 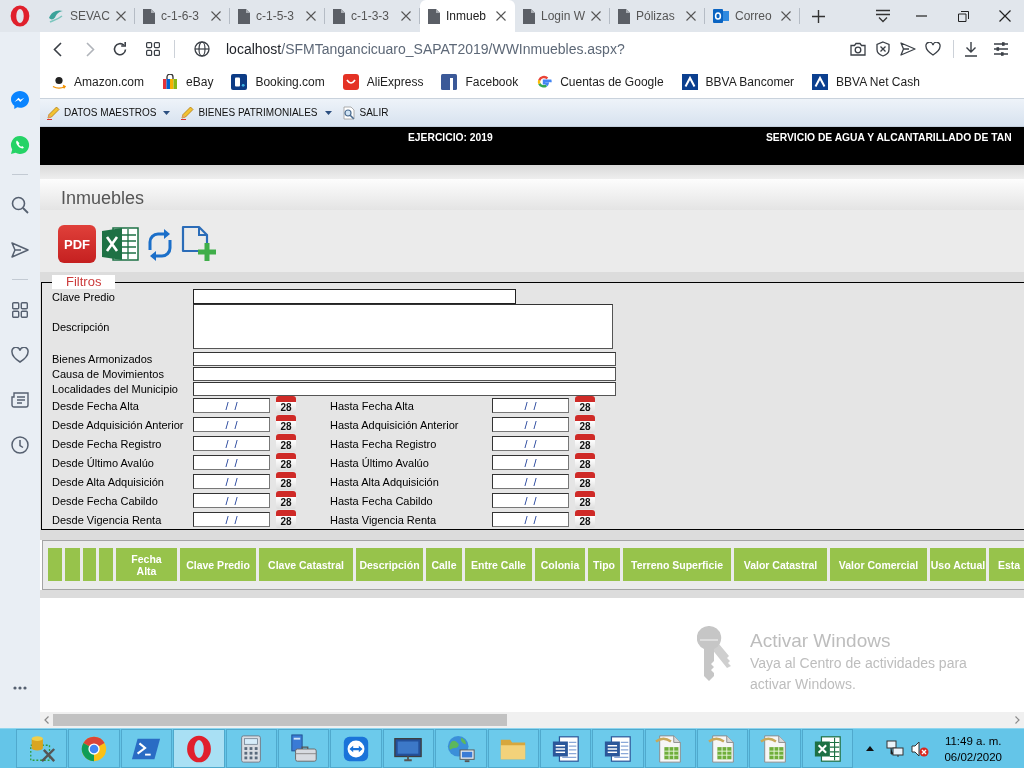 What do you see at coordinates (560, 564) in the screenshot?
I see `column-header: Colonia` at bounding box center [560, 564].